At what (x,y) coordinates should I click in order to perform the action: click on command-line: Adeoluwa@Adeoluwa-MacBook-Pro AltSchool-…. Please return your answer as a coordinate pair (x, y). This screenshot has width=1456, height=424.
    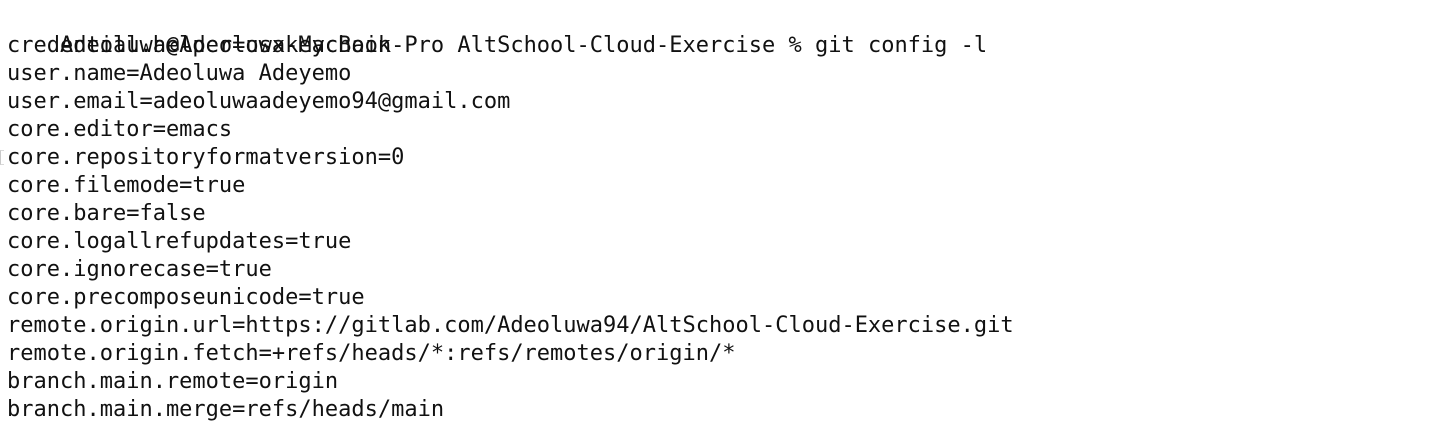
    Looking at the image, I should click on (728, 31).